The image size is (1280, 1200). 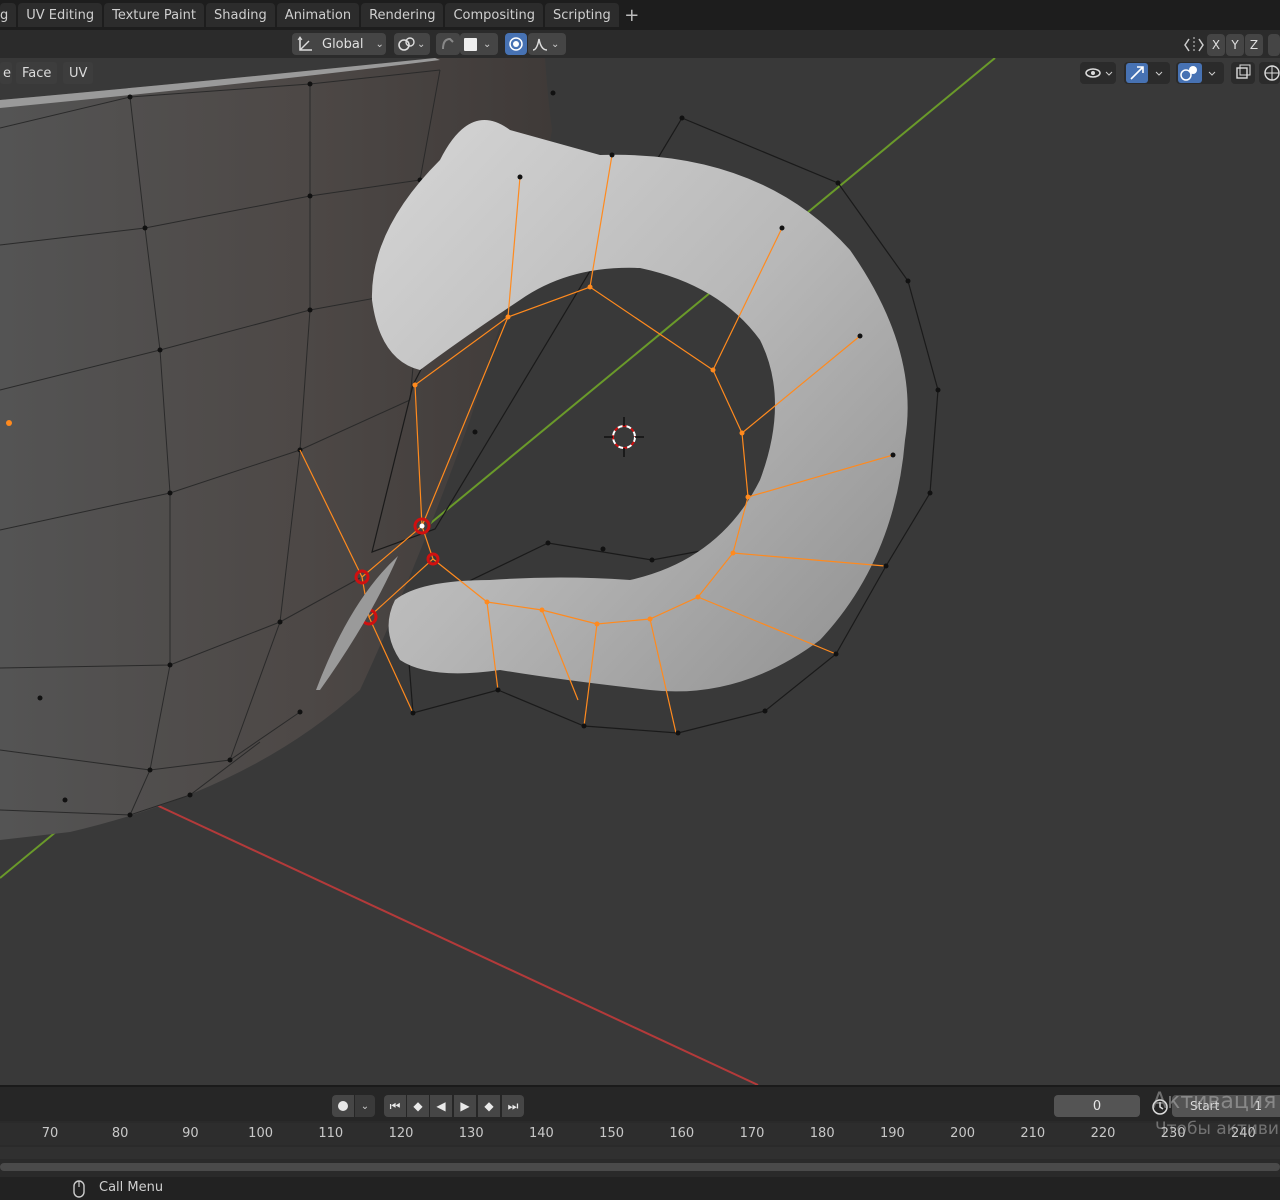 I want to click on transform-orientation-dropdown: Global ⌄, so click(x=339, y=44).